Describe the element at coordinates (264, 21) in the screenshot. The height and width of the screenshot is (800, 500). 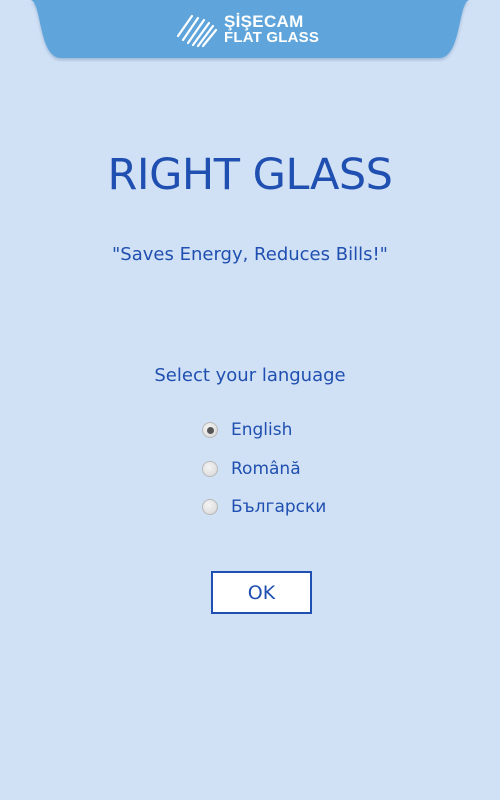
I see `brand-name: ŞİŞECAM` at that location.